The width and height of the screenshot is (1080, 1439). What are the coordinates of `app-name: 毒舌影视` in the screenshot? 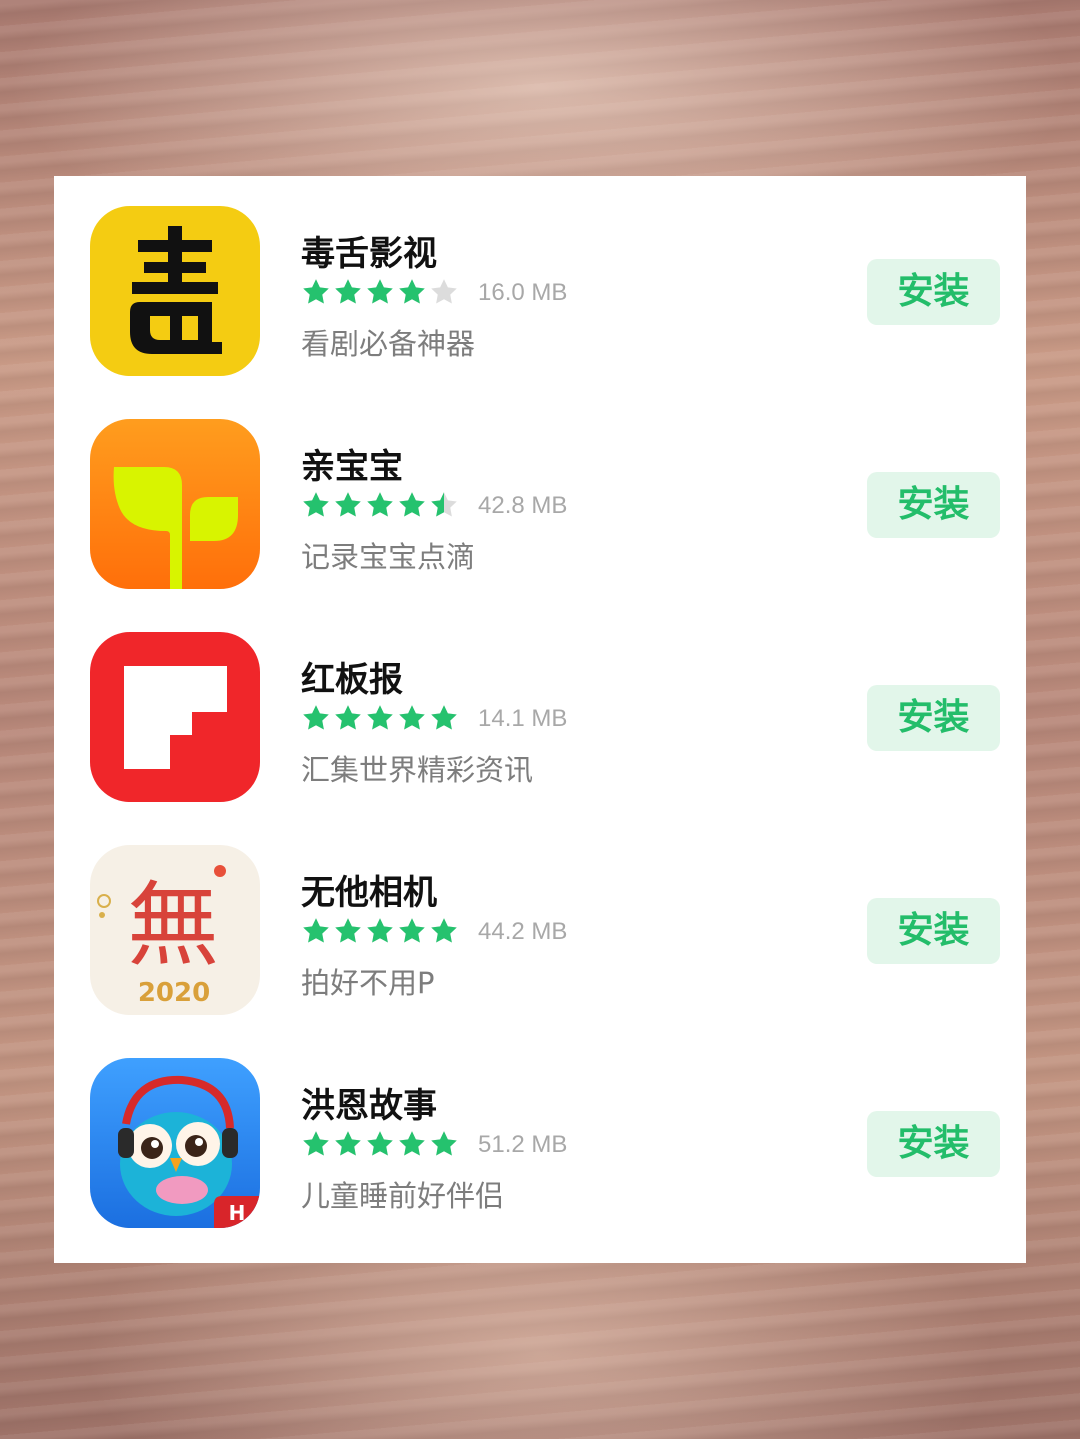 It's located at (369, 254).